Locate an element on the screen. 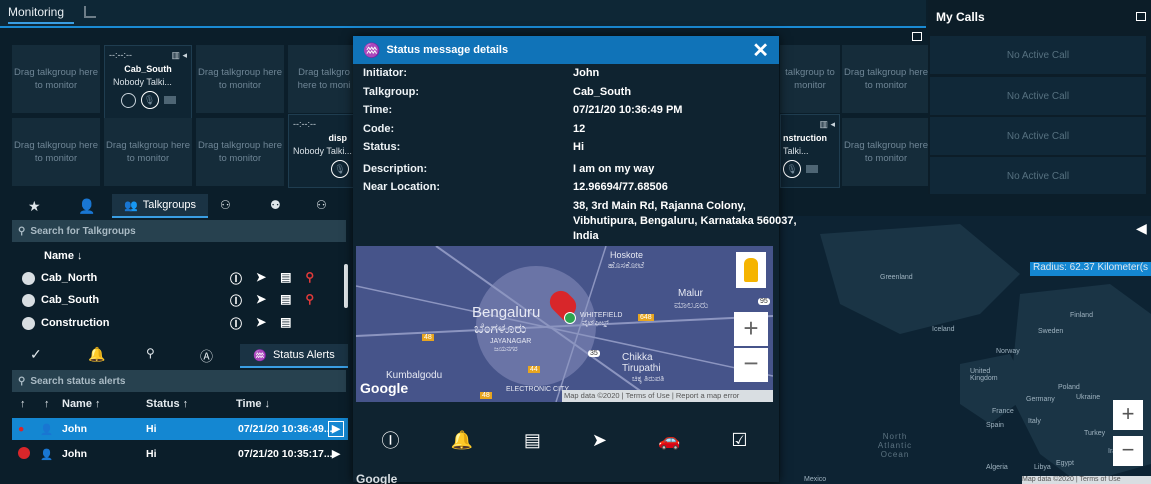 The height and width of the screenshot is (484, 1151). tab-talkgroups: 👥 Talkgroups is located at coordinates (160, 206).